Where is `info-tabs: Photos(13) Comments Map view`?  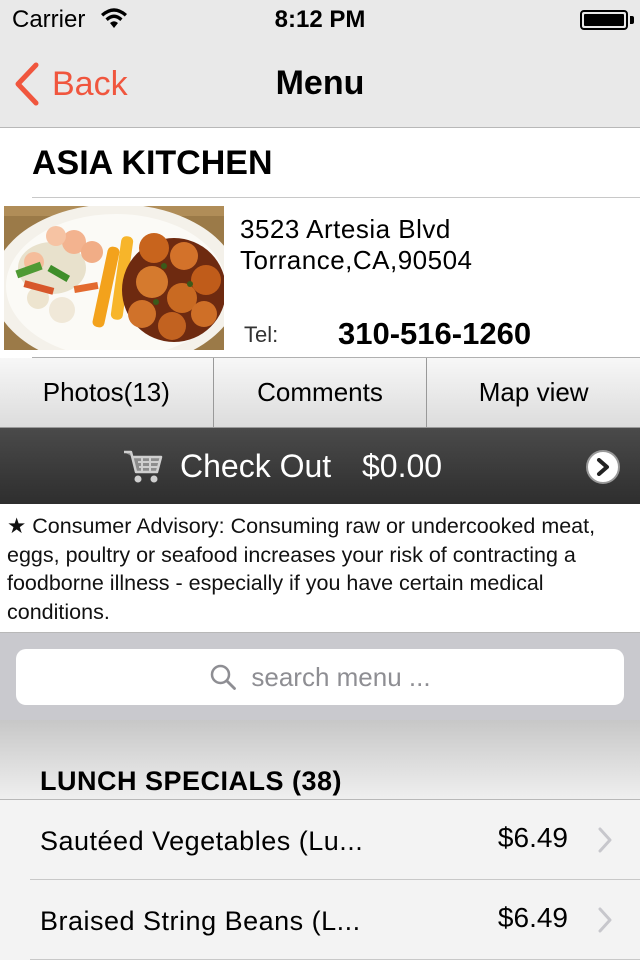 info-tabs: Photos(13) Comments Map view is located at coordinates (320, 393).